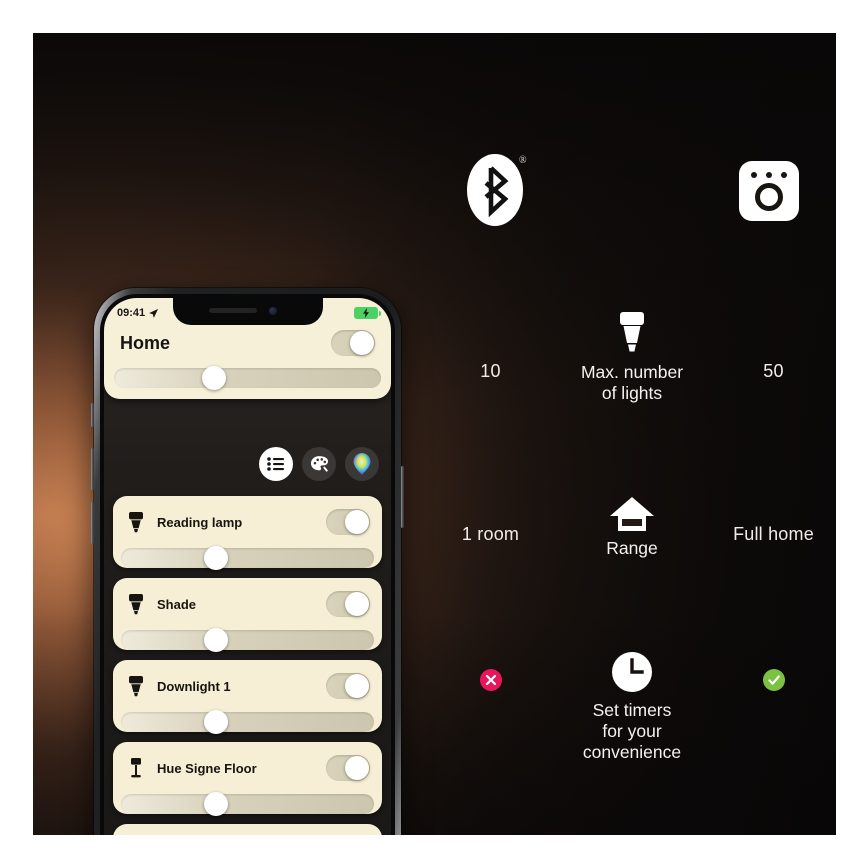 The height and width of the screenshot is (868, 868). I want to click on row-max-lights-caption-line1: Max. number, so click(632, 372).